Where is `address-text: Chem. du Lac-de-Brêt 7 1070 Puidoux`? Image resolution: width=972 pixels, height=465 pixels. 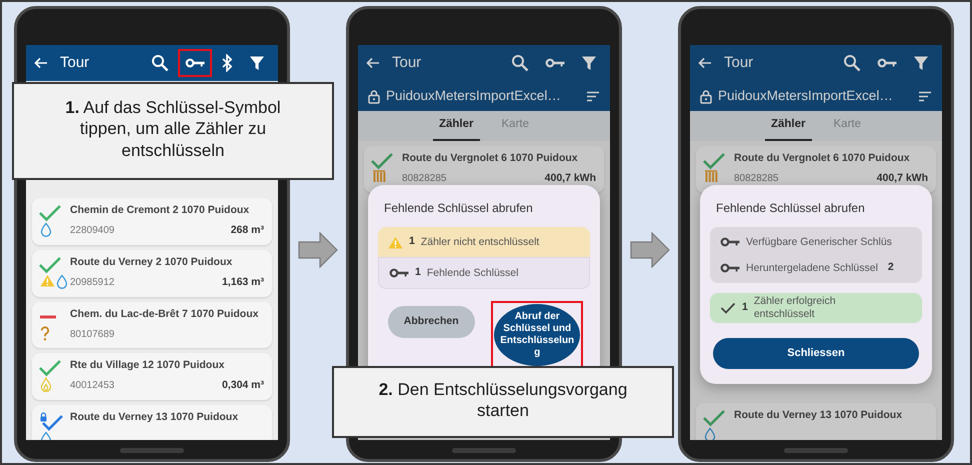
address-text: Chem. du Lac-de-Brêt 7 1070 Puidoux is located at coordinates (165, 314).